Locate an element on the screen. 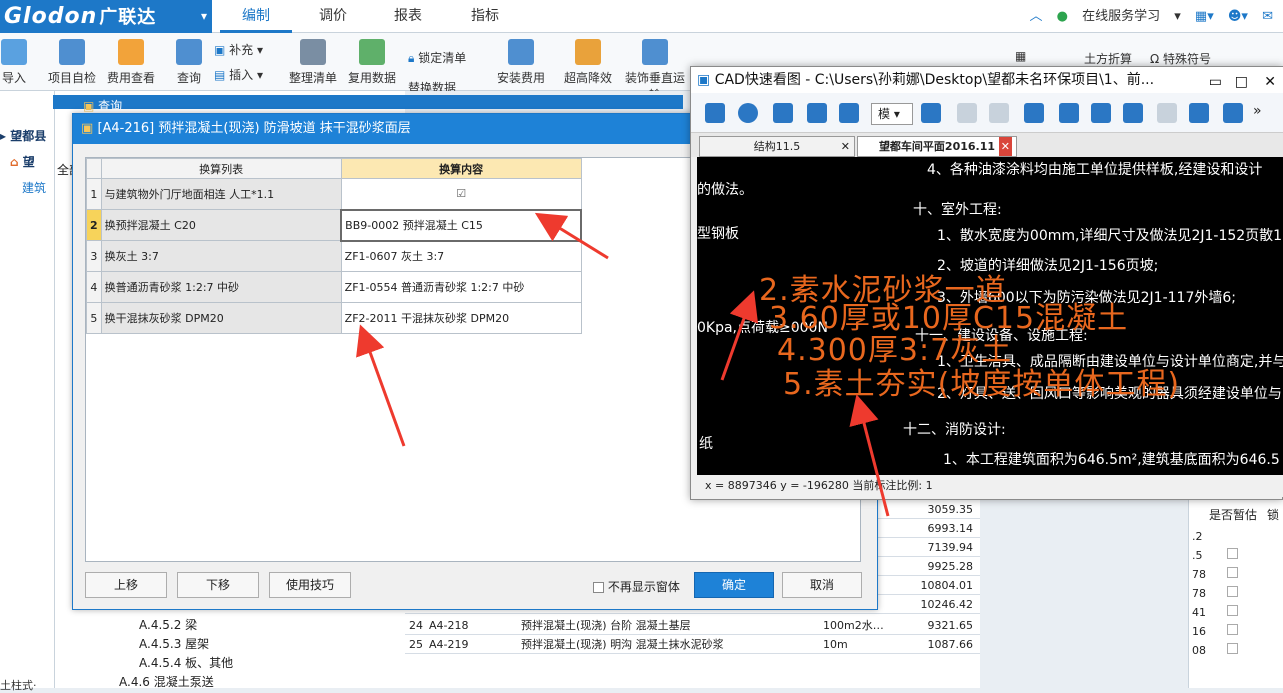  arrow-to-cement-note is located at coordinates (739, 335).